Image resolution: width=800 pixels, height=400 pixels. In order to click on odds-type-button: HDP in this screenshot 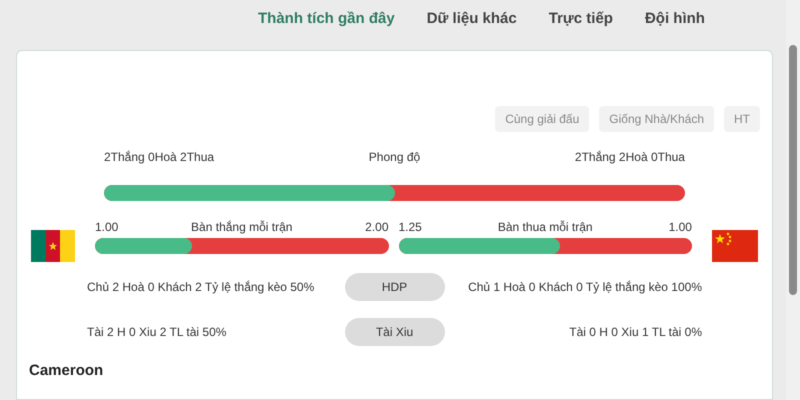, I will do `click(394, 287)`.